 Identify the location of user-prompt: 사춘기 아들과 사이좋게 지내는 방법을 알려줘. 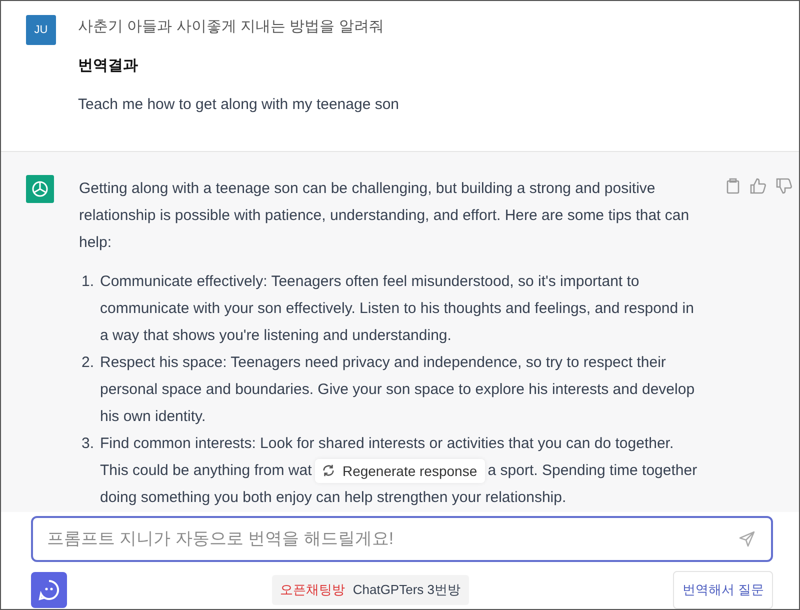
(231, 27).